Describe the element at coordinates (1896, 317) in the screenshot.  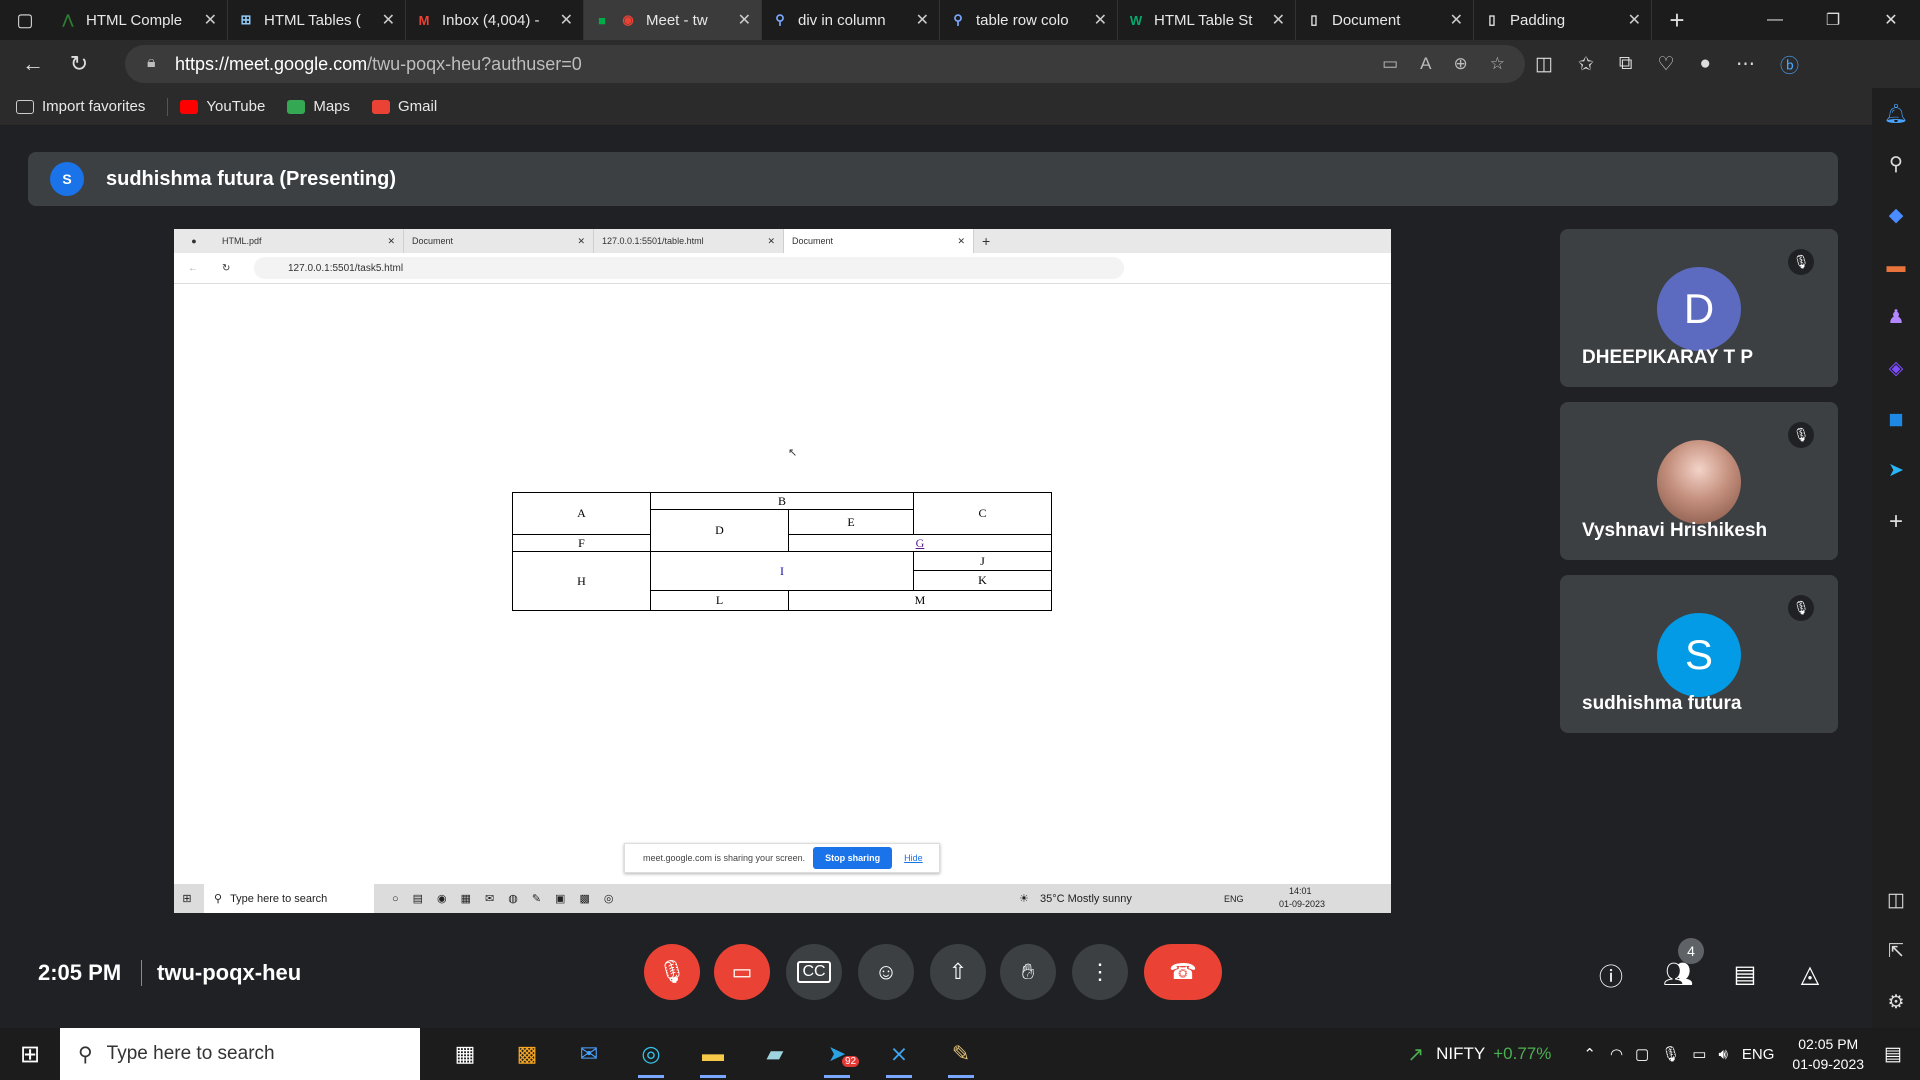
I see `games-icon: ♟` at that location.